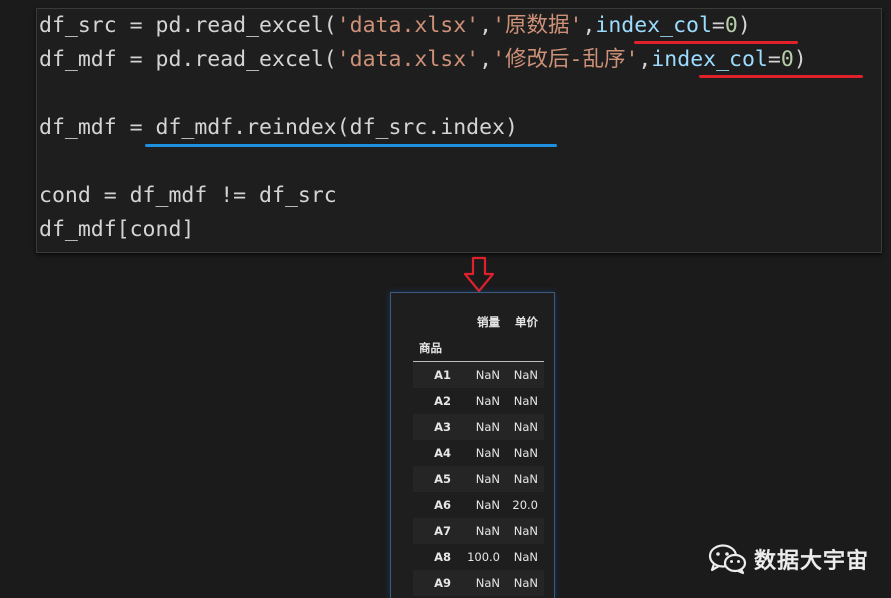 Image resolution: width=891 pixels, height=598 pixels. I want to click on index-name-row: 商品, so click(478, 348).